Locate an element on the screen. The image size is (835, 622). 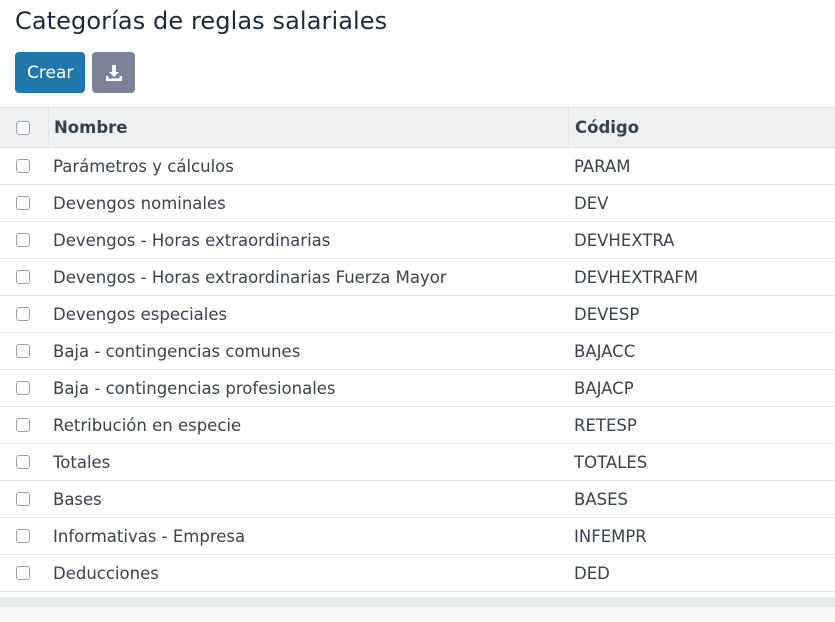
row-name: Devengos nominales is located at coordinates (139, 203).